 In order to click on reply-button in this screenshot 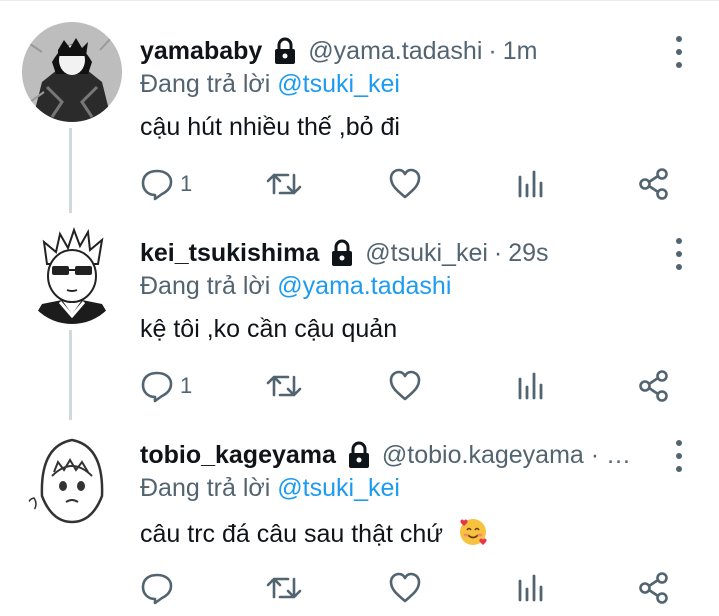, I will do `click(160, 588)`.